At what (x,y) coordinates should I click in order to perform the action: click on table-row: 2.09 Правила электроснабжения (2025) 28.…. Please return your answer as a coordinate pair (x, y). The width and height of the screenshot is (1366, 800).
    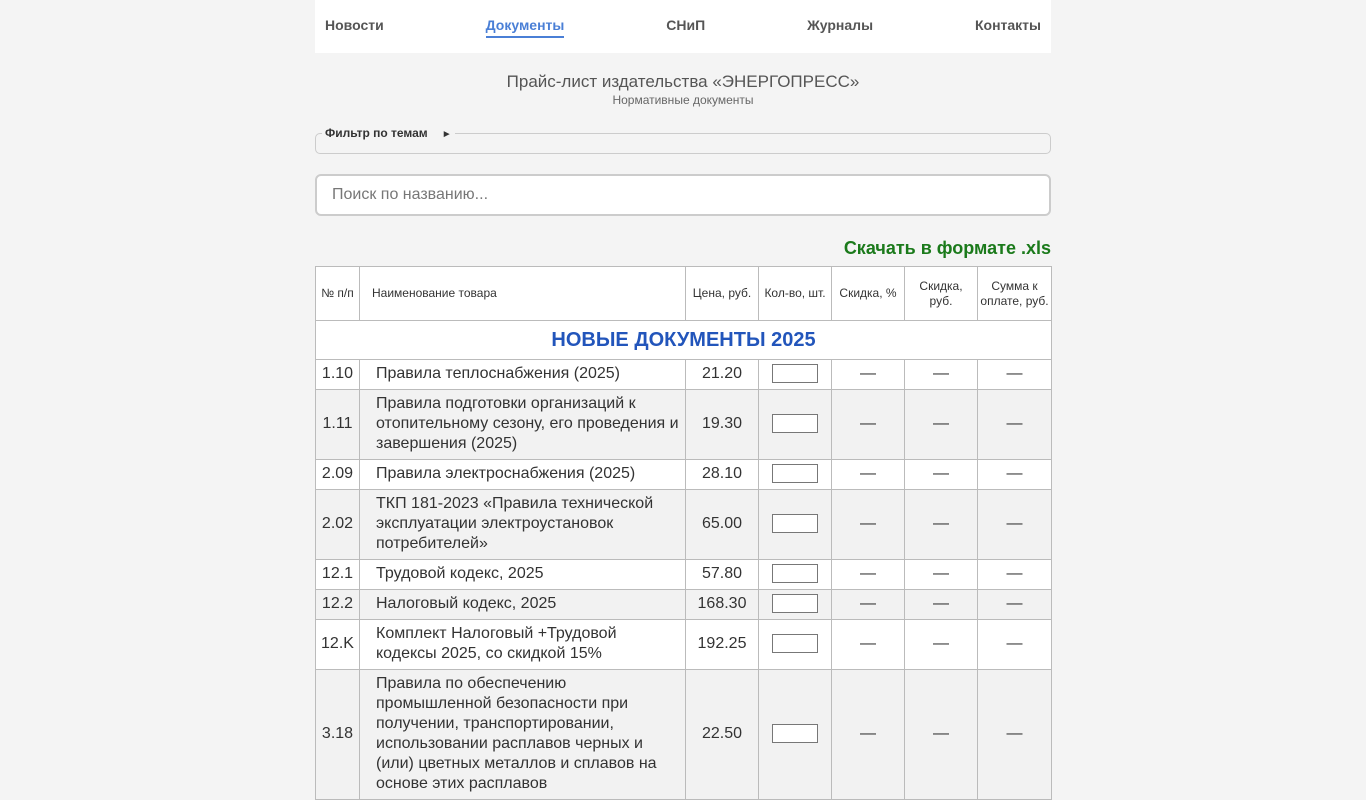
    Looking at the image, I should click on (683, 474).